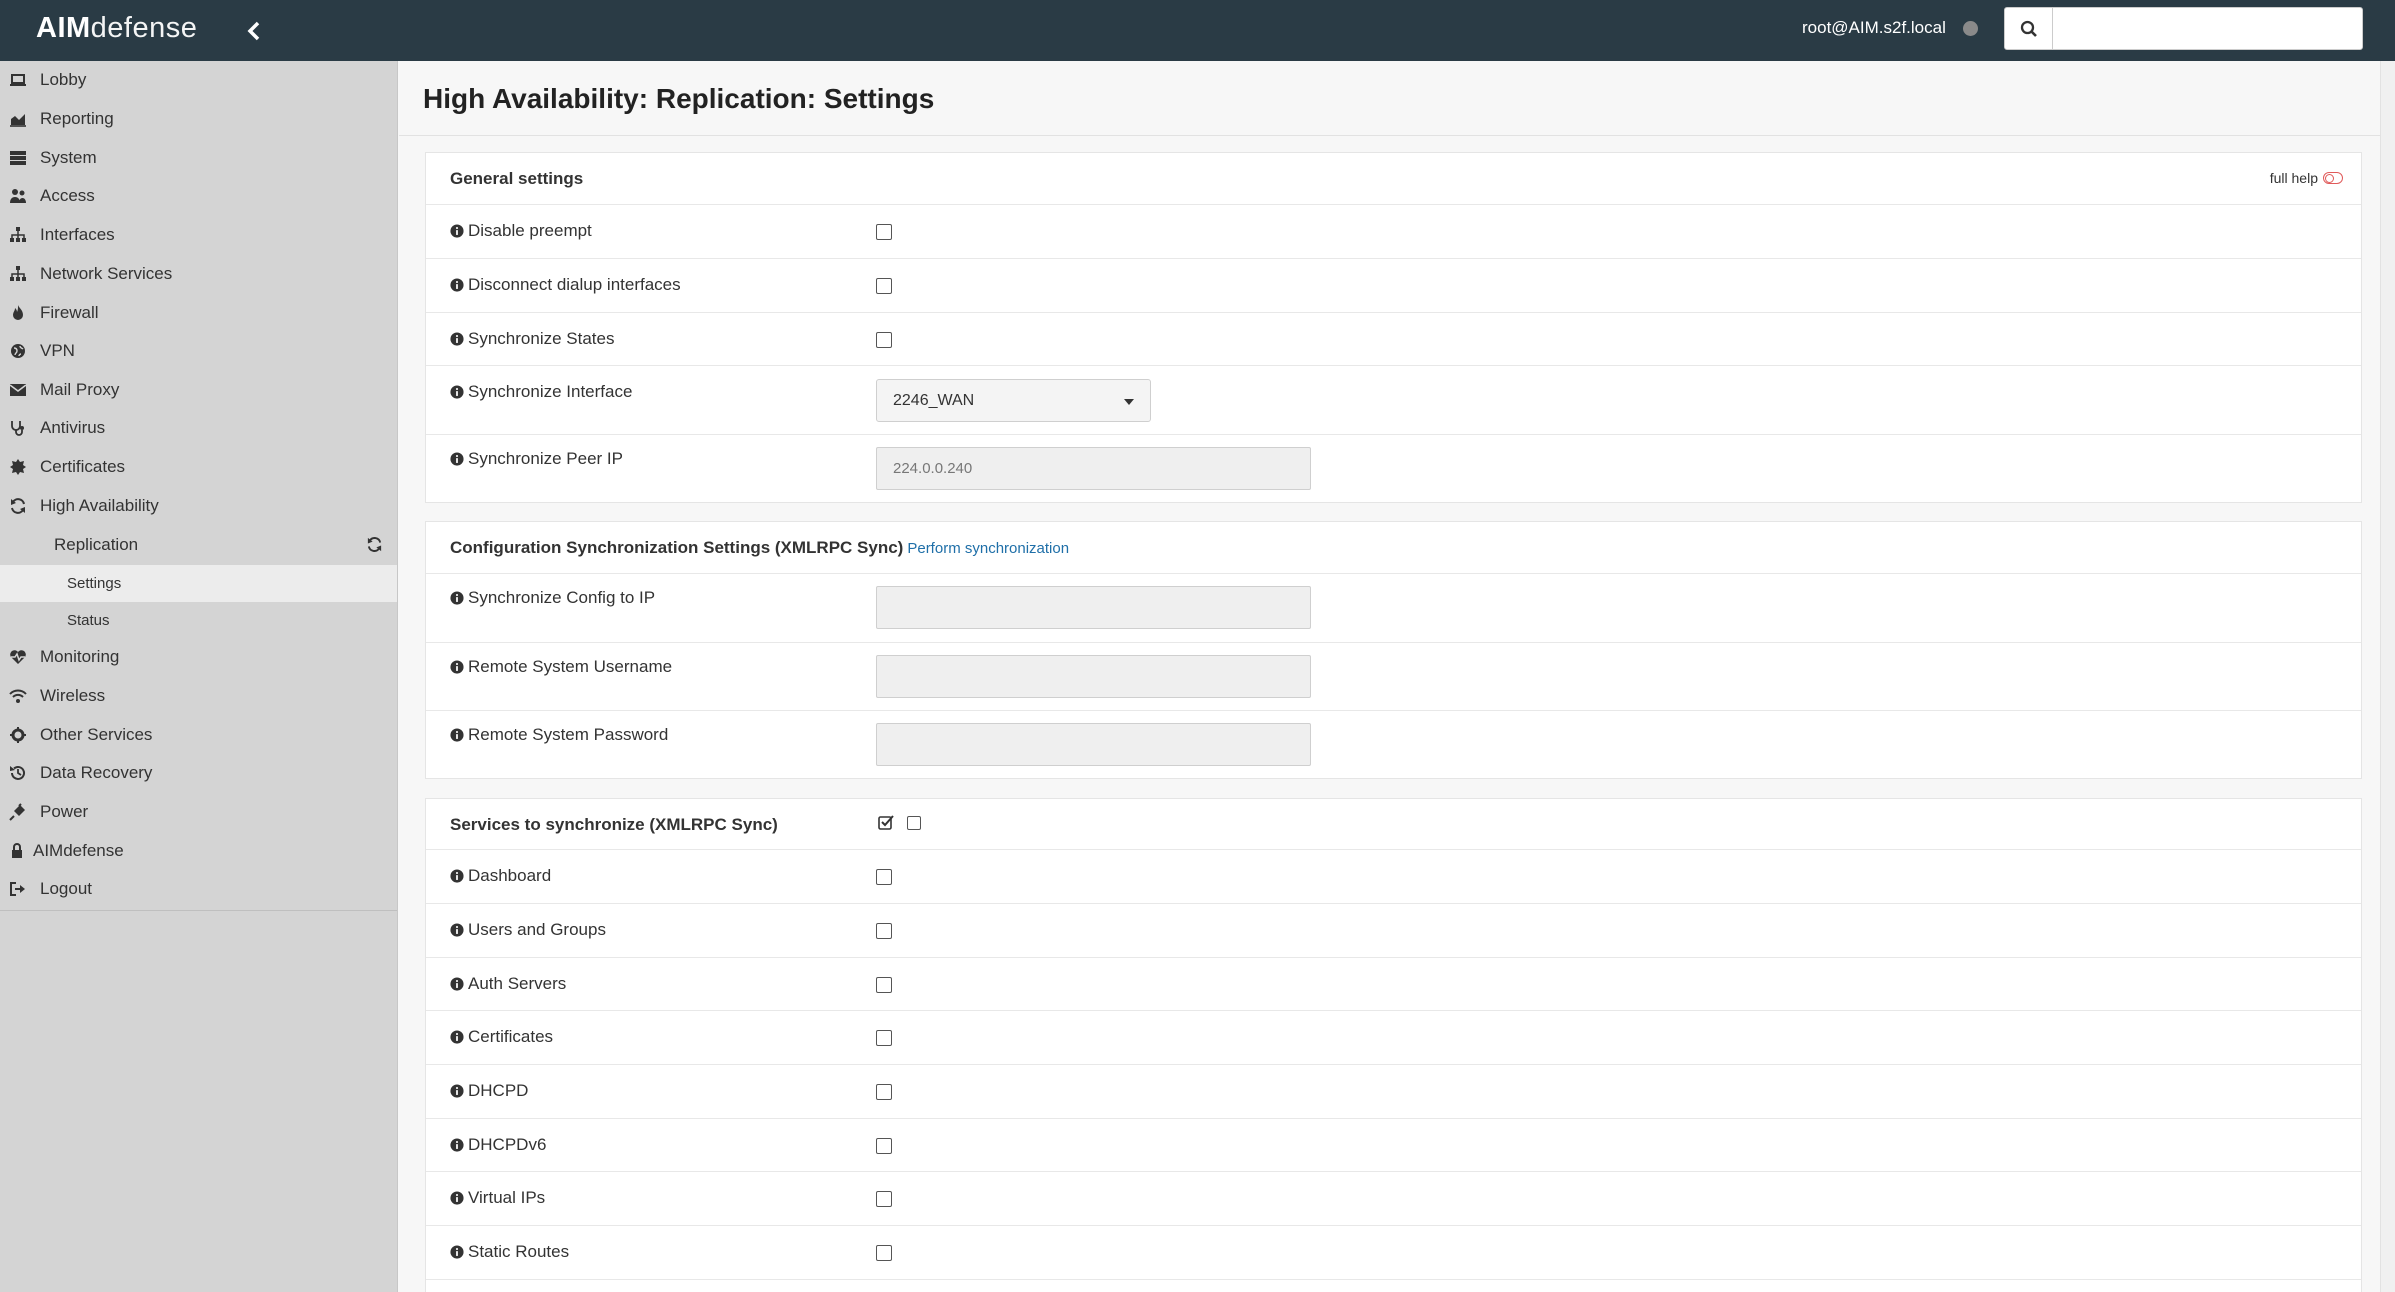 The width and height of the screenshot is (2395, 1292). Describe the element at coordinates (69, 312) in the screenshot. I see `sidebar-item-label: Firewall` at that location.